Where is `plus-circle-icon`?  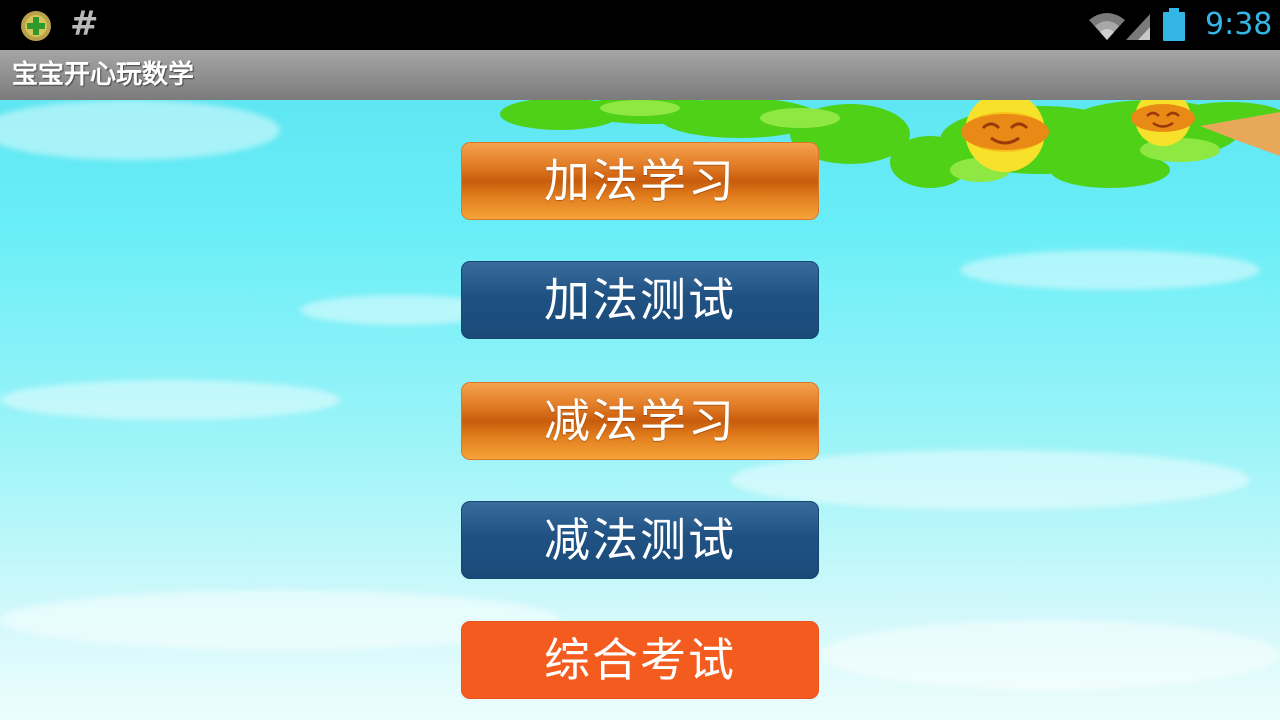 plus-circle-icon is located at coordinates (36, 26).